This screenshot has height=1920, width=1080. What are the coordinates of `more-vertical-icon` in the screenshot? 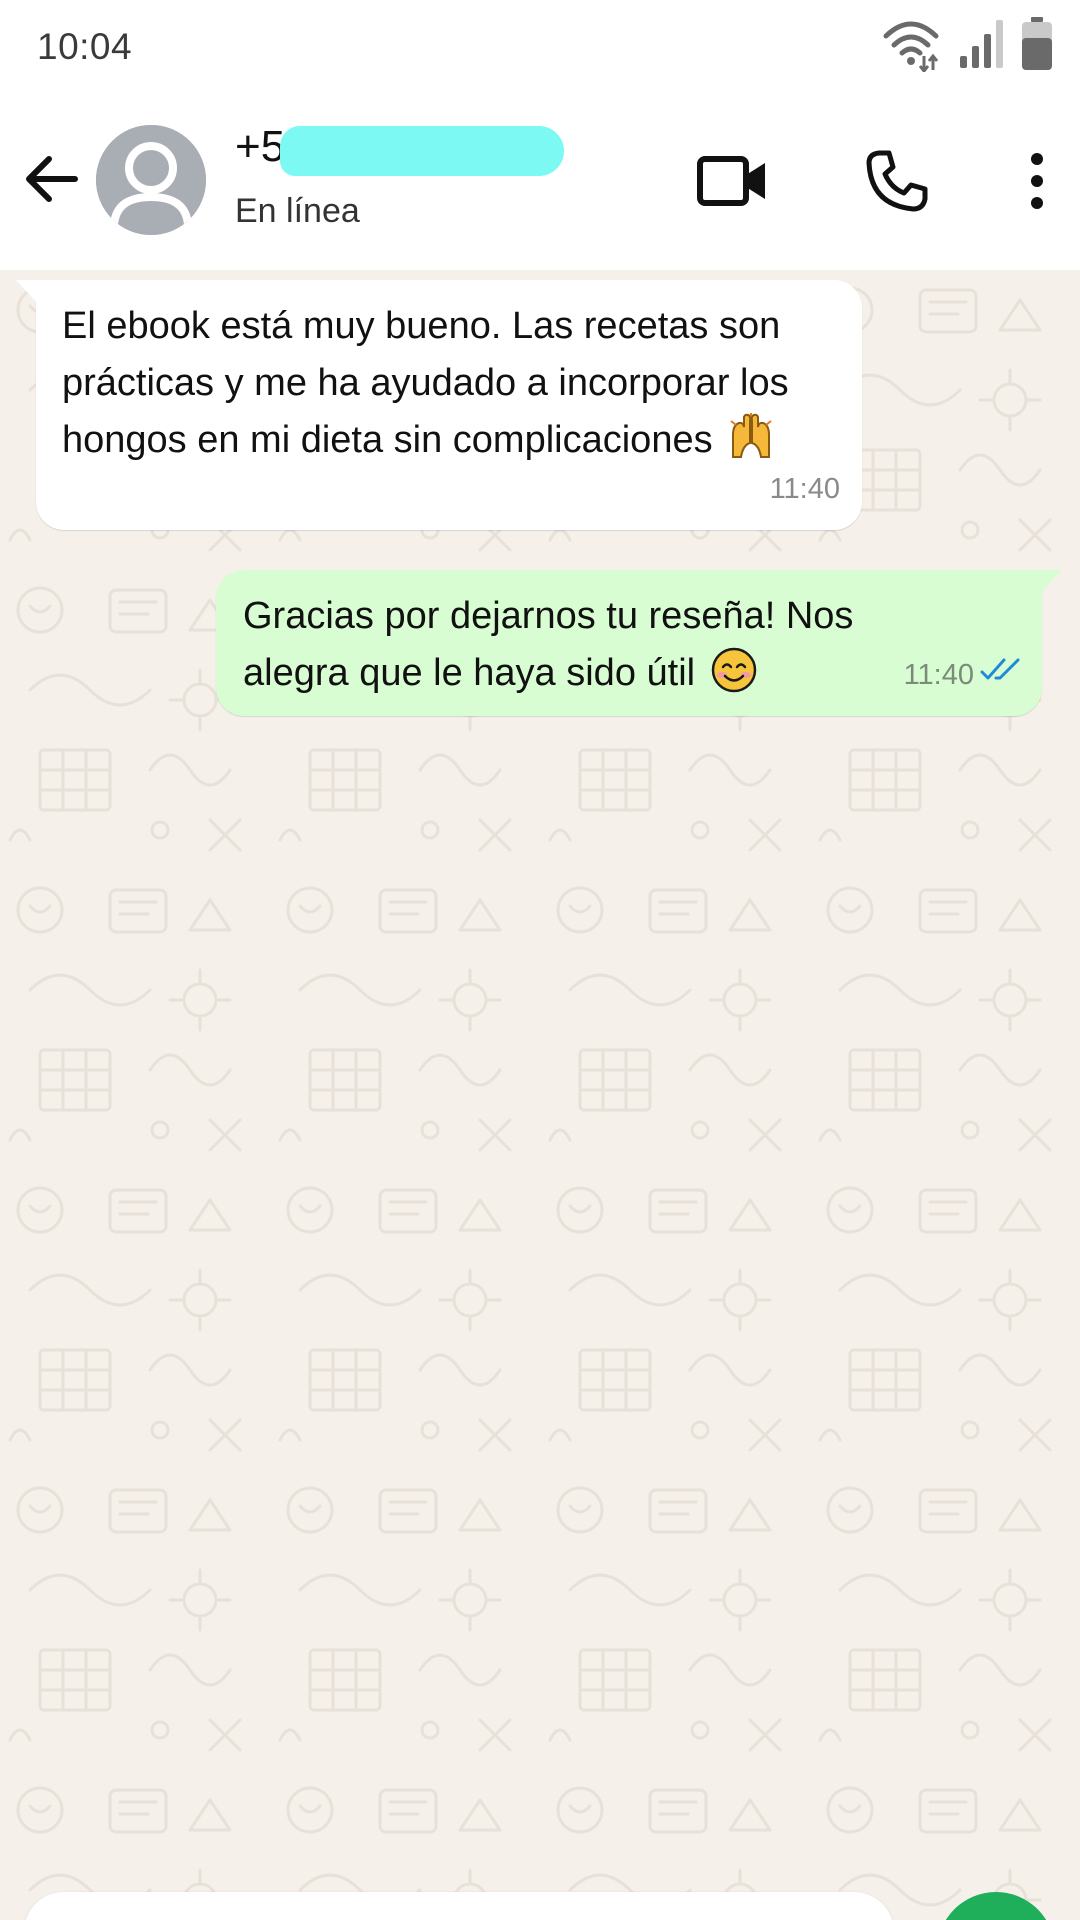 It's located at (1037, 183).